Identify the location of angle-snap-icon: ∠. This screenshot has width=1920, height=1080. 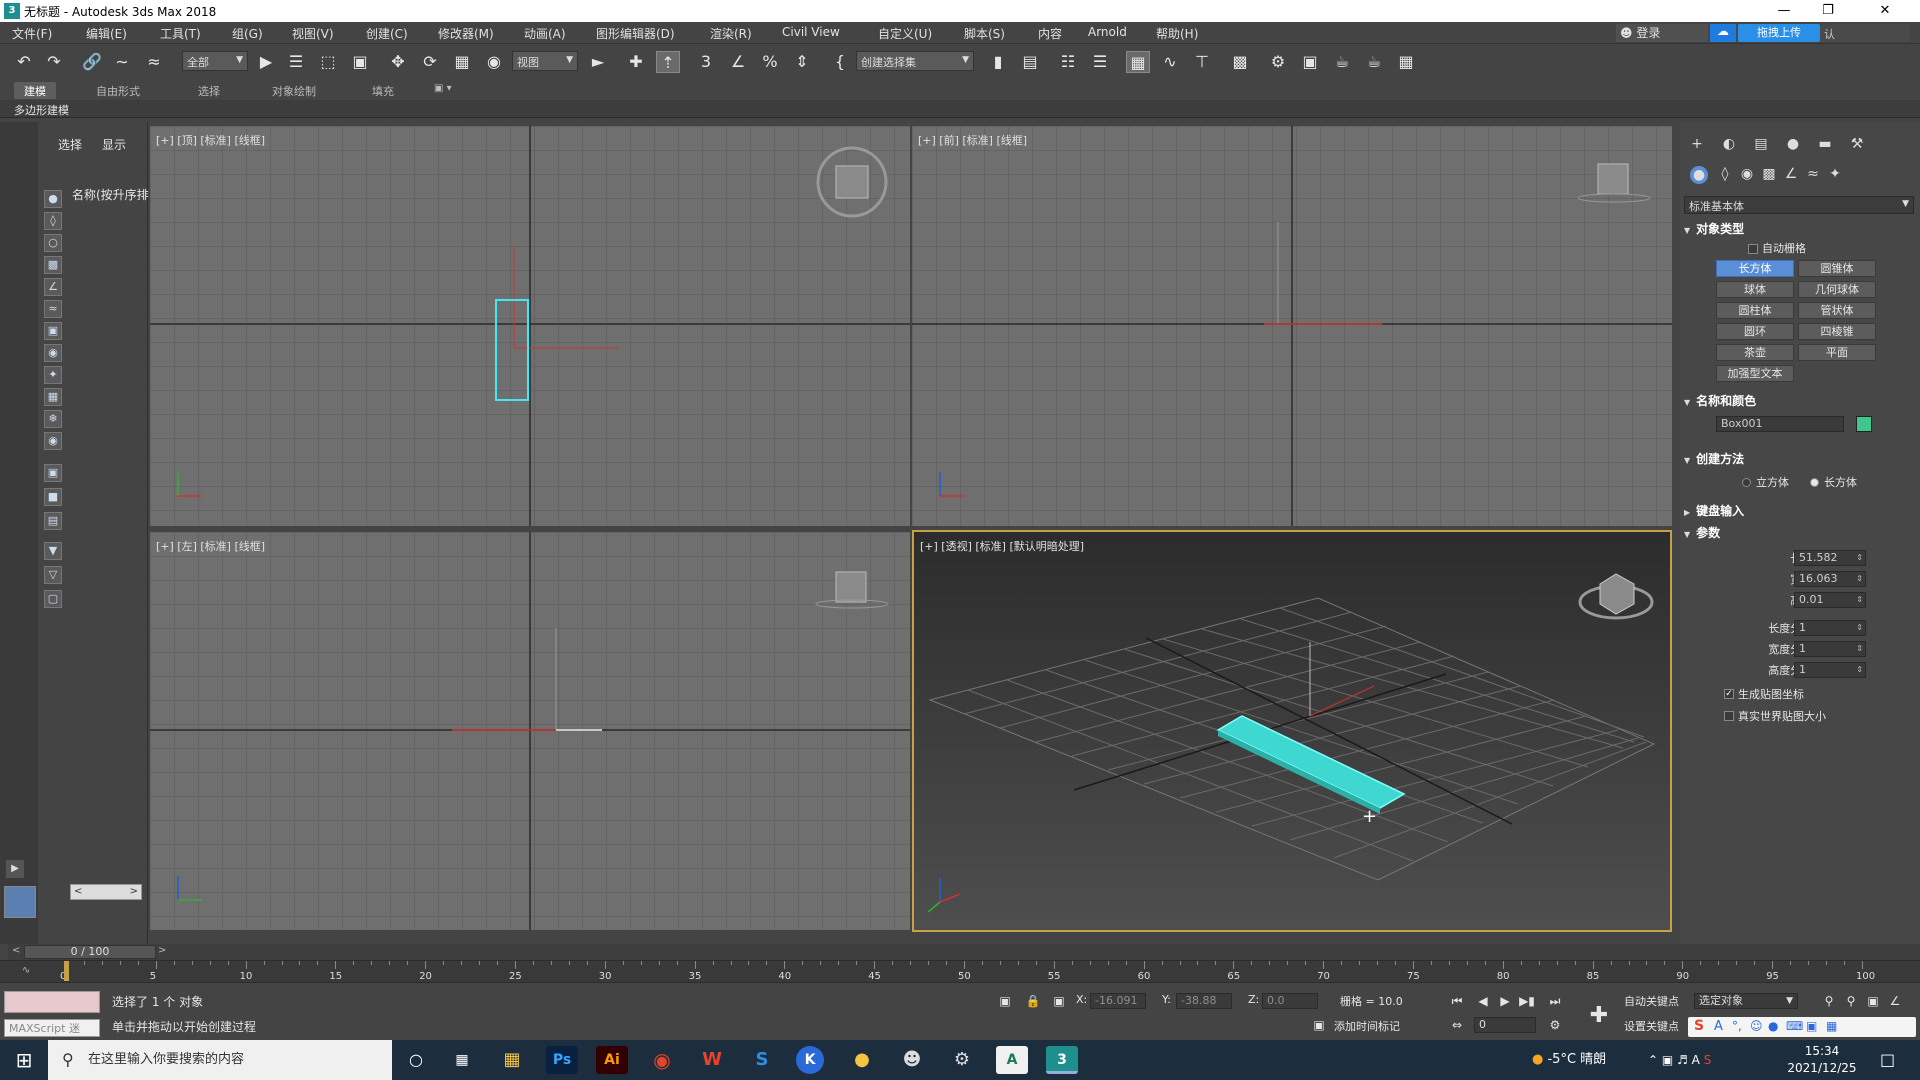
(738, 62).